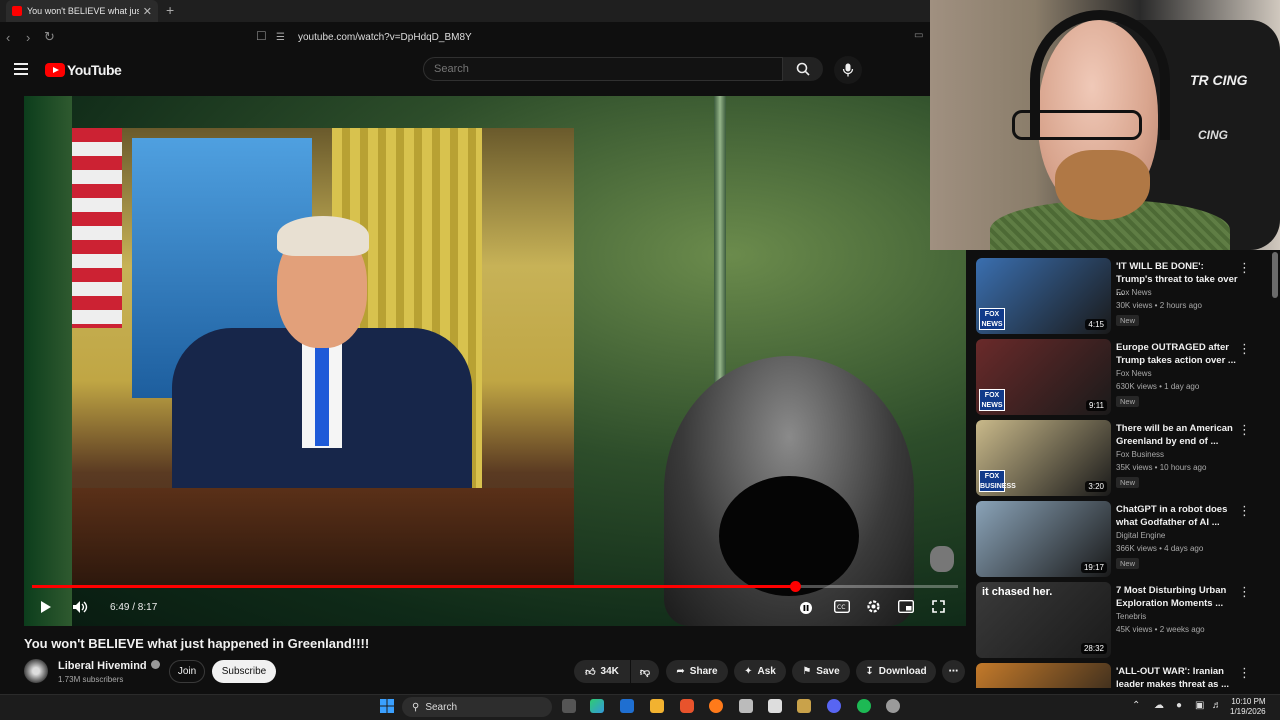 The height and width of the screenshot is (720, 1280). I want to click on forward-arrow-icon: ›, so click(28, 37).